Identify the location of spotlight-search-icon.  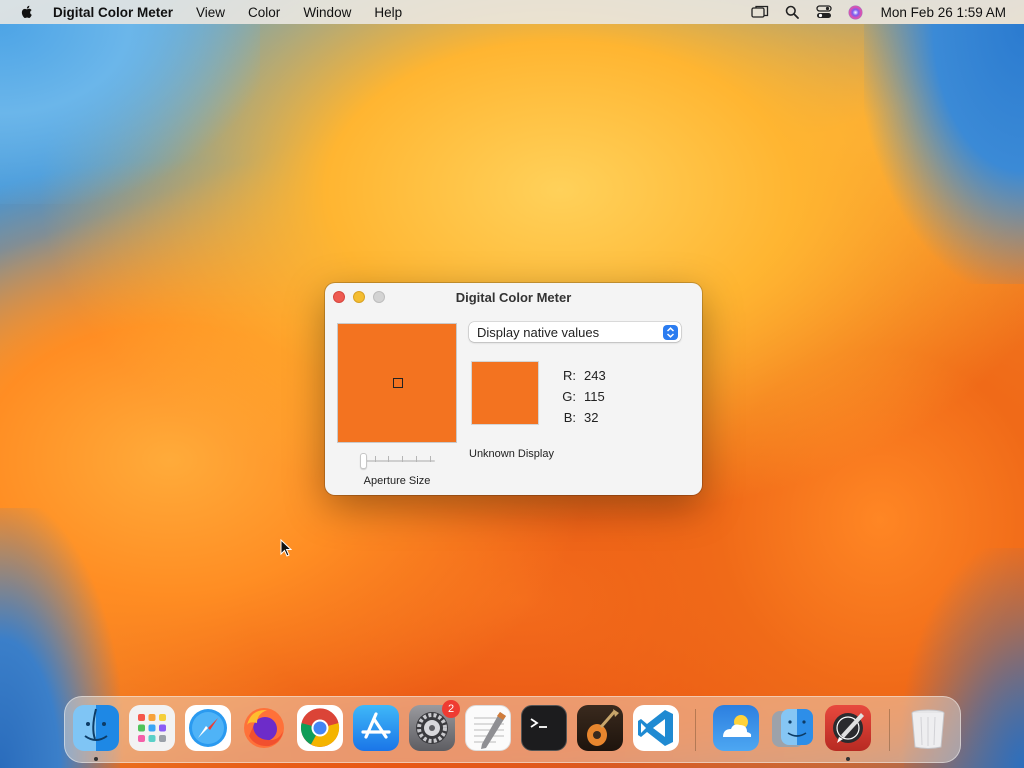
(792, 12).